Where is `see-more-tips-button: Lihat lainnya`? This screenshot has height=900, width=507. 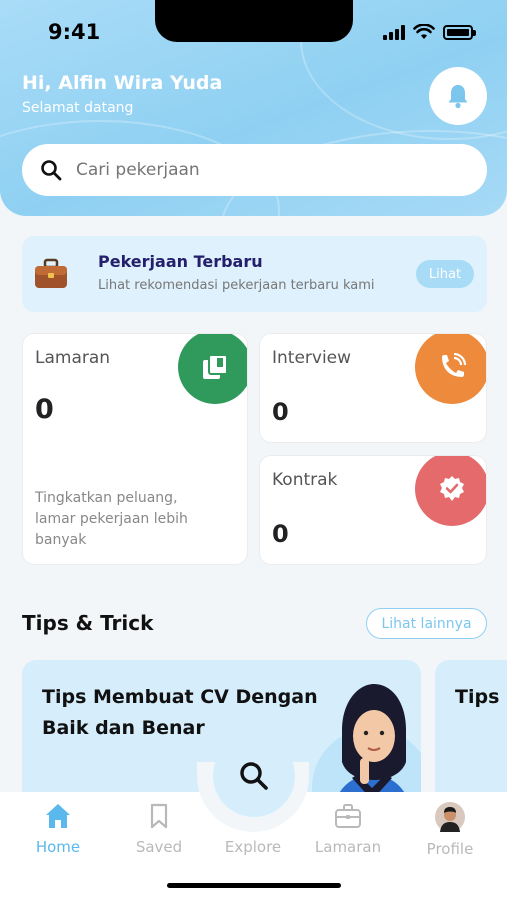 see-more-tips-button: Lihat lainnya is located at coordinates (426, 623).